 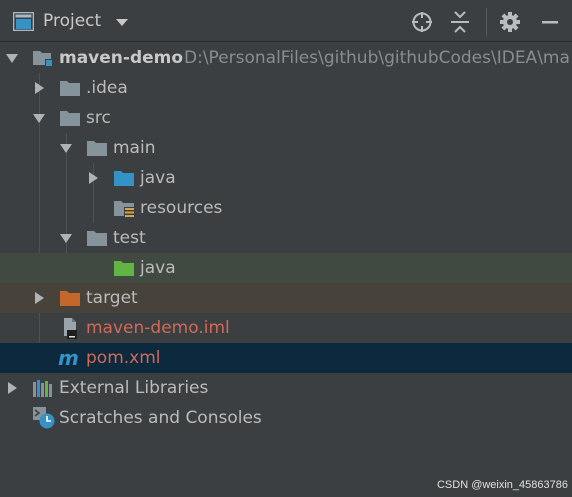 What do you see at coordinates (123, 358) in the screenshot?
I see `tree-node-label: pom.xml` at bounding box center [123, 358].